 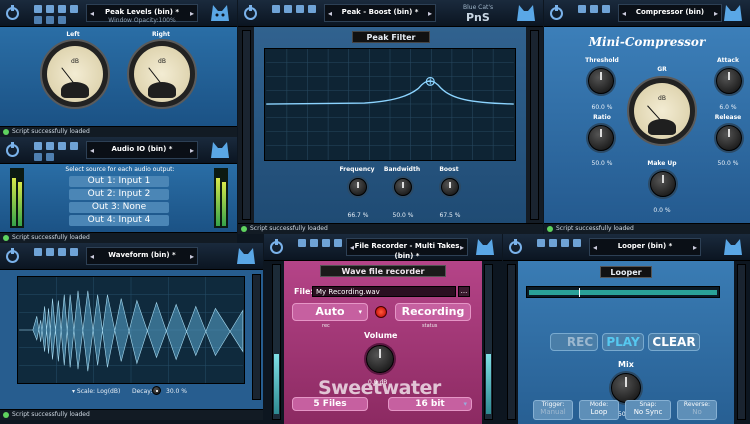 What do you see at coordinates (380, 13) in the screenshot?
I see `preset-selector: ◂ Peak - Boost (bin) * ▸` at bounding box center [380, 13].